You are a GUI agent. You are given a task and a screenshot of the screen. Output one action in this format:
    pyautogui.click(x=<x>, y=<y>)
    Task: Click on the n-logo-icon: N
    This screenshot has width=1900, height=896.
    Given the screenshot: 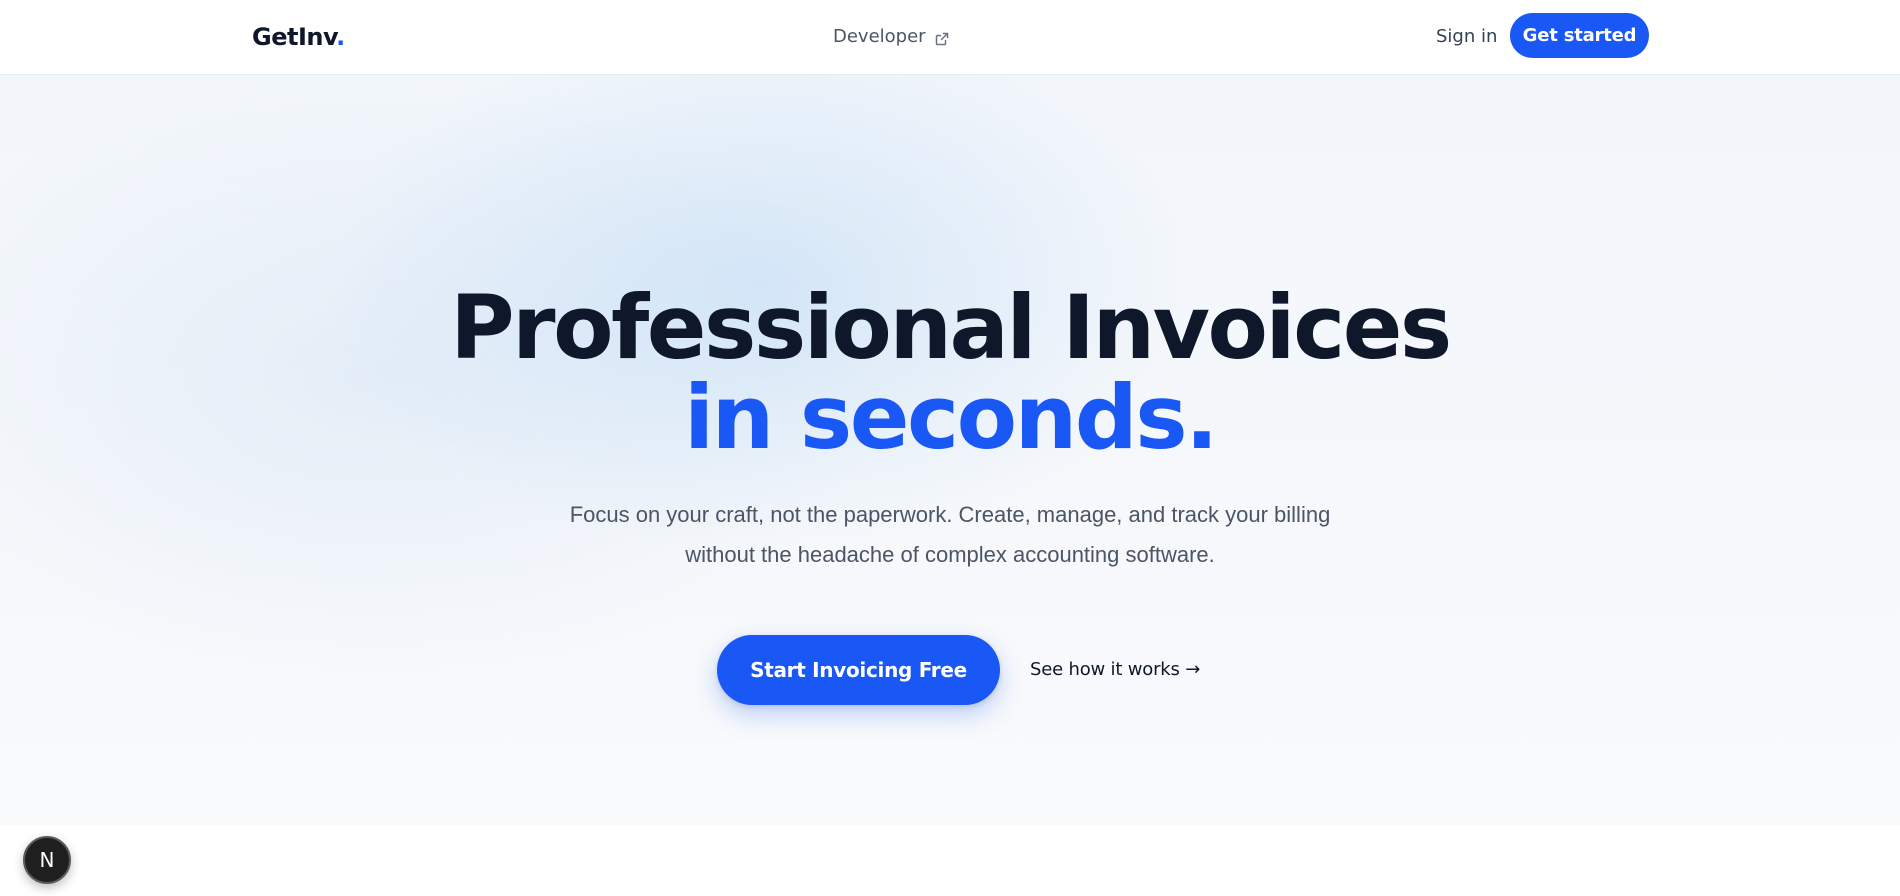 What is the action you would take?
    pyautogui.click(x=47, y=860)
    